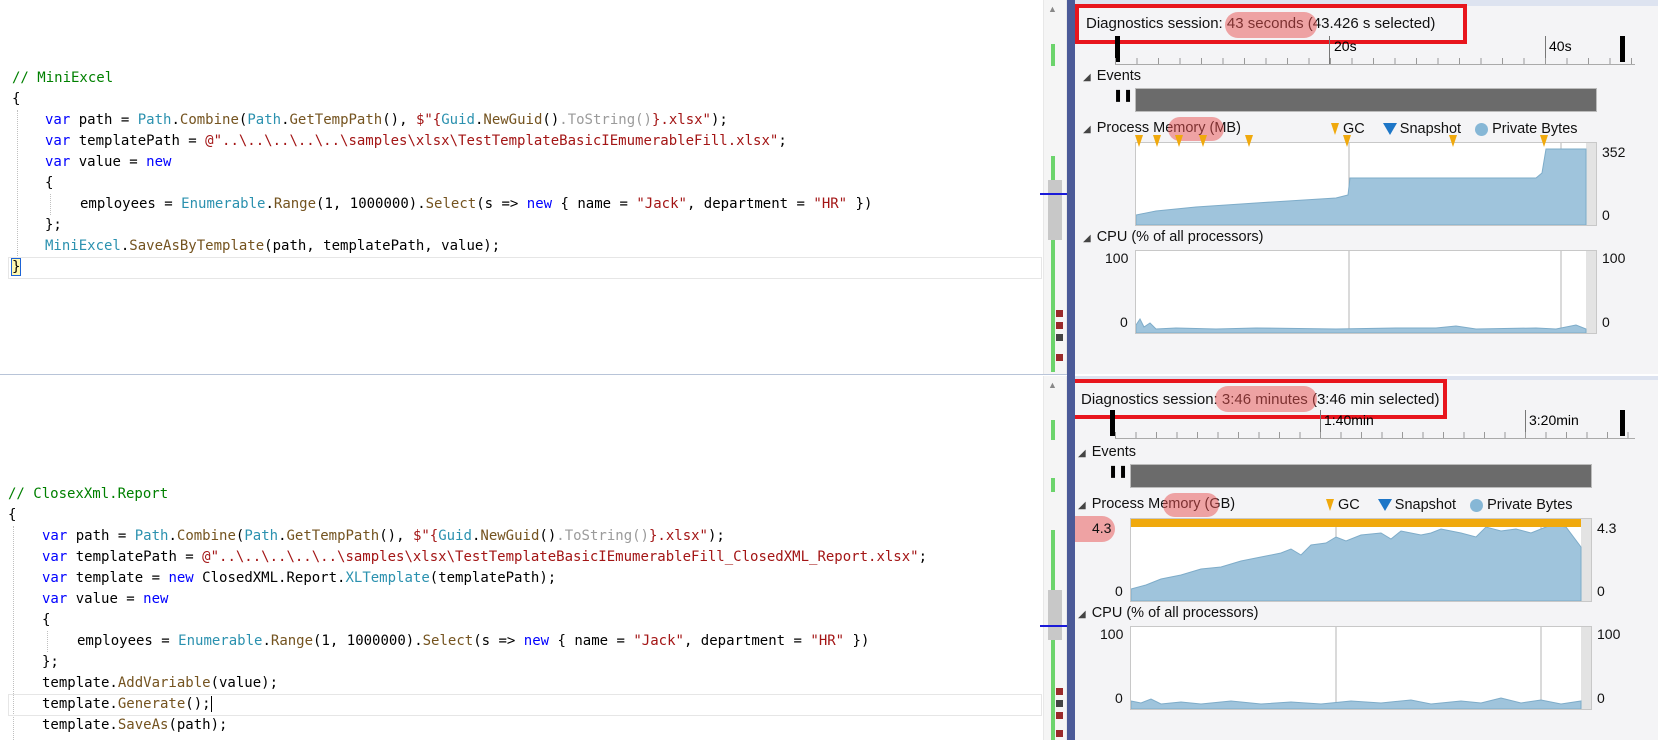 The image size is (1658, 740). Describe the element at coordinates (533, 374) in the screenshot. I see `editor-split-line` at that location.